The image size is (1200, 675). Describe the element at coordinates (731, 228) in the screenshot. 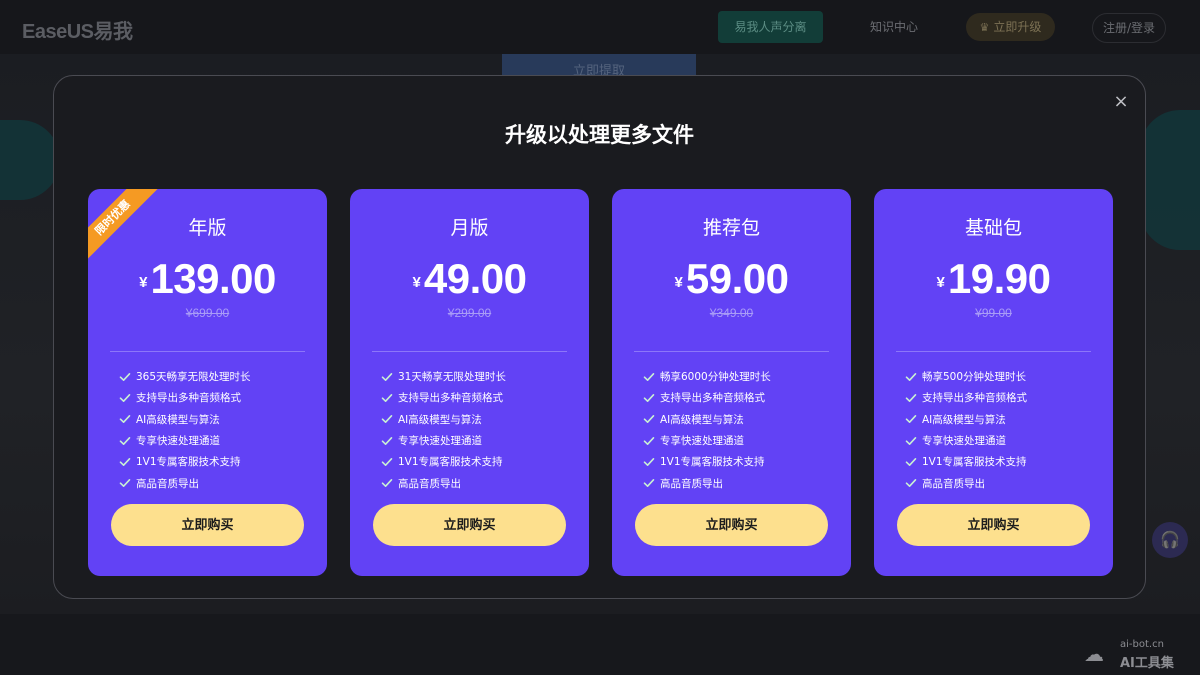

I see `plan-name: 推荐包` at that location.